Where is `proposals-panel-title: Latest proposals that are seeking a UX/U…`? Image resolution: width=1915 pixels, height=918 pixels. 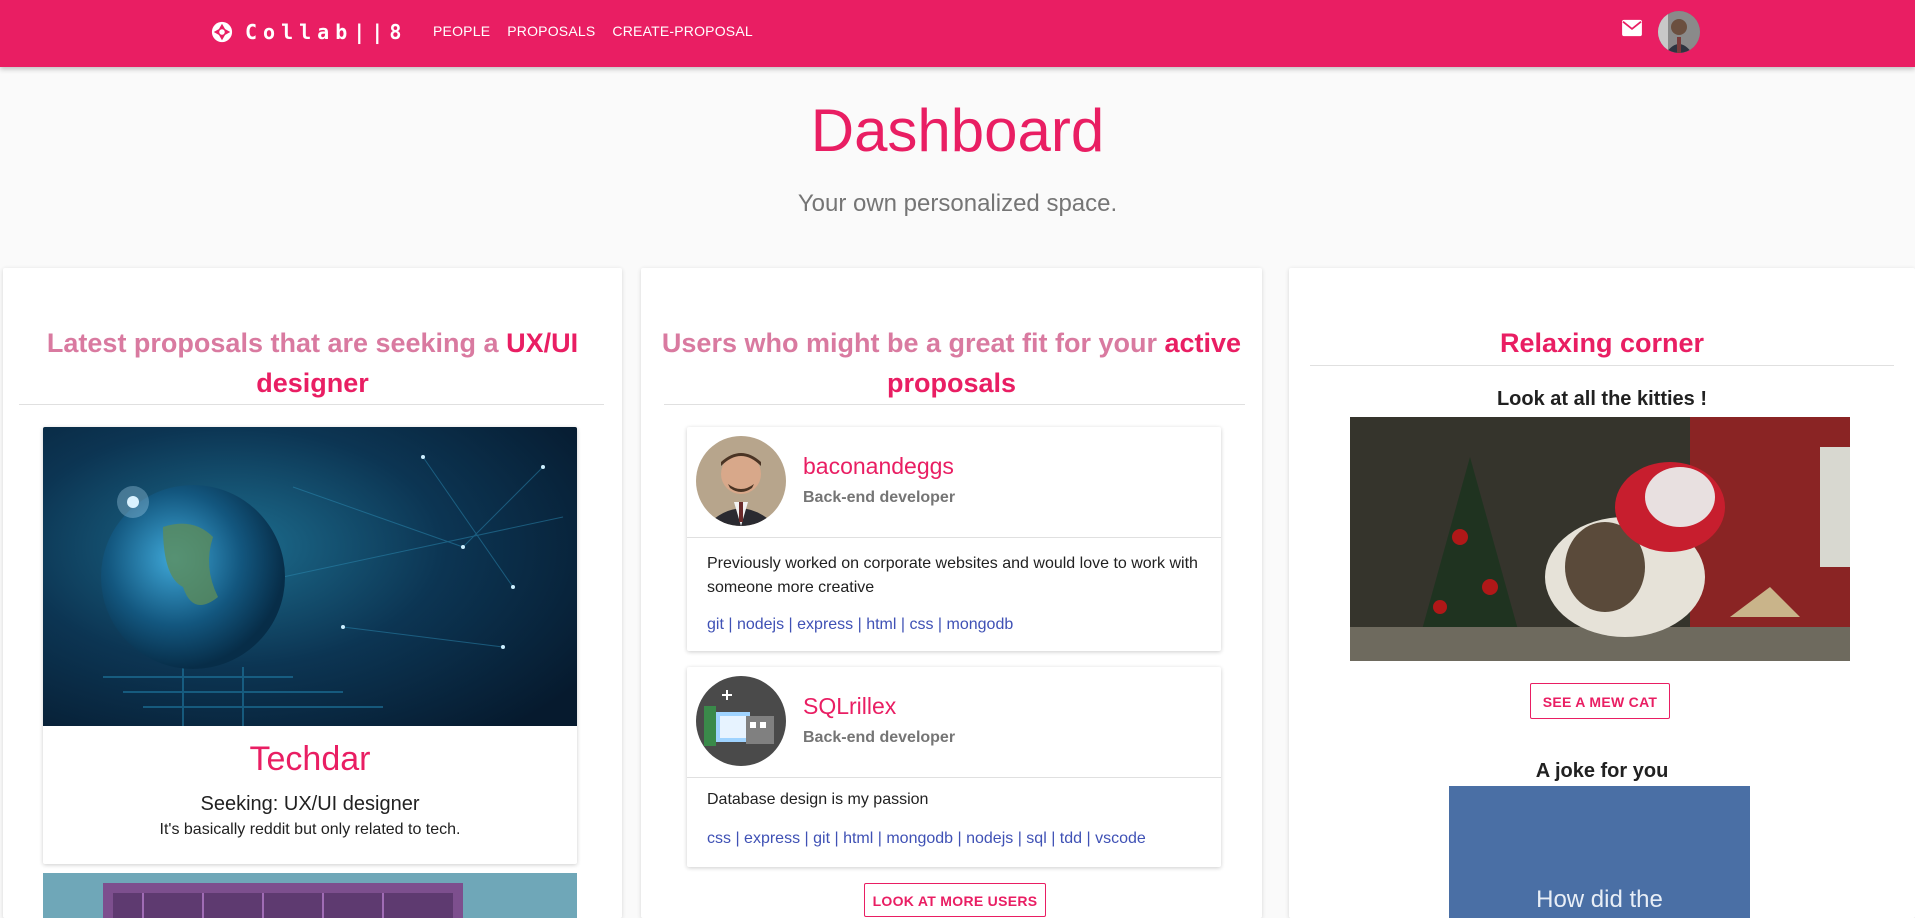
proposals-panel-title: Latest proposals that are seeking a UX/U… is located at coordinates (312, 363).